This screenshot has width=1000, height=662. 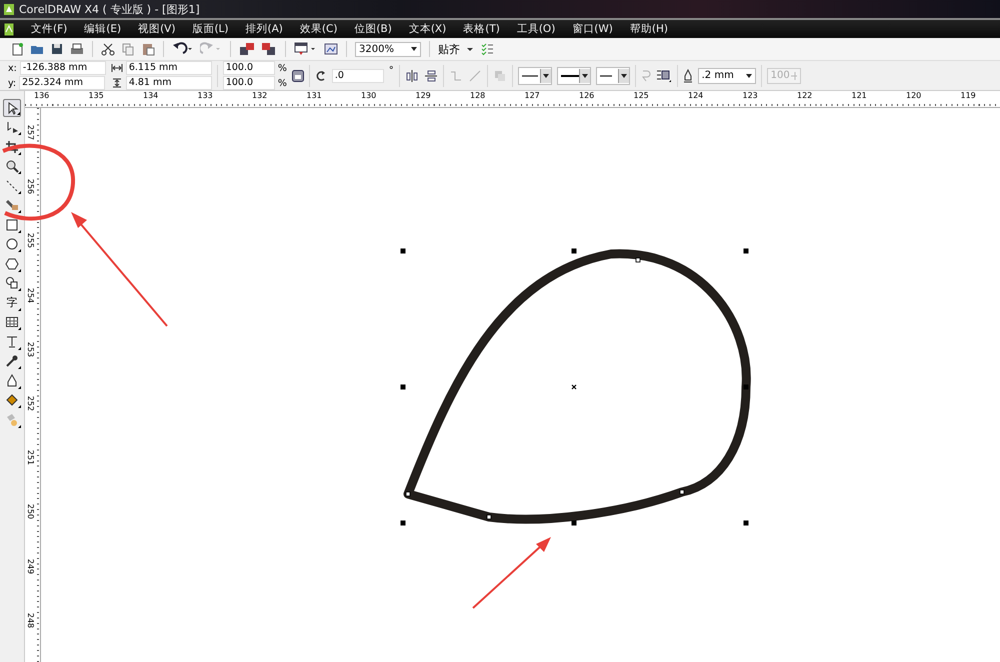 What do you see at coordinates (264, 29) in the screenshot?
I see `menu-item: 排列(A)` at bounding box center [264, 29].